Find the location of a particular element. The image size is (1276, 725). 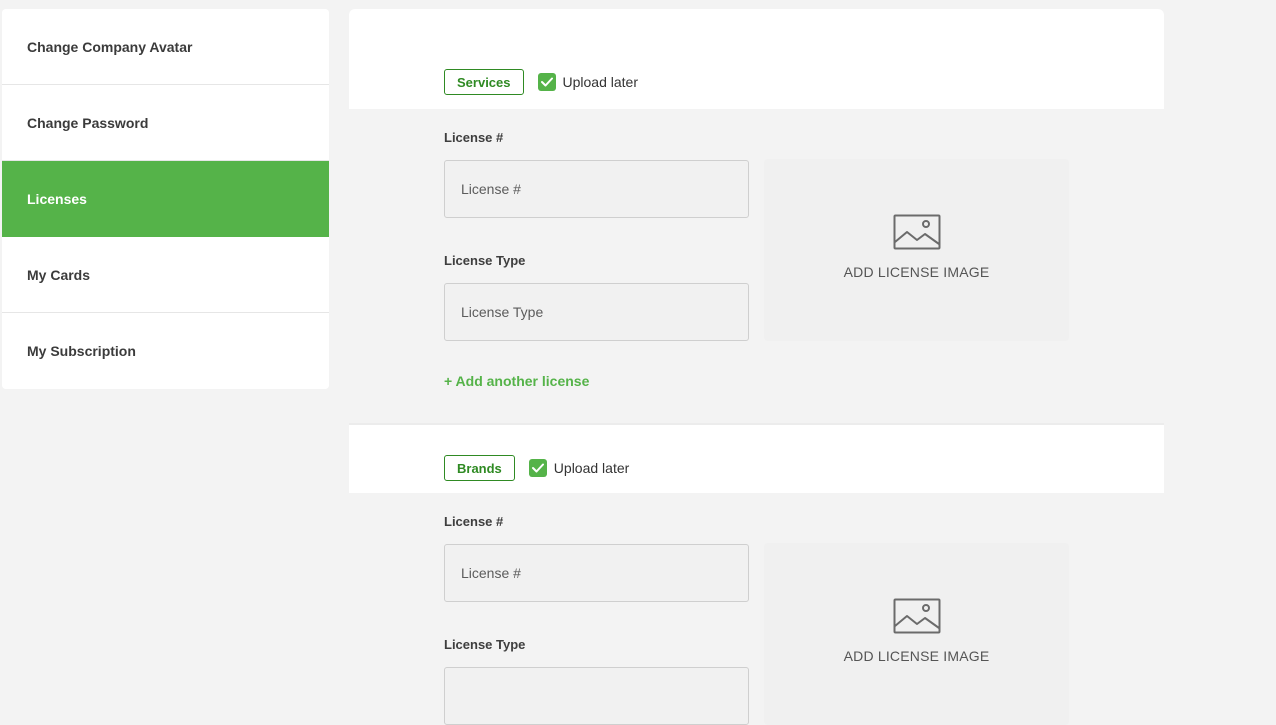

add-another-license-link: + Add another license is located at coordinates (516, 381).